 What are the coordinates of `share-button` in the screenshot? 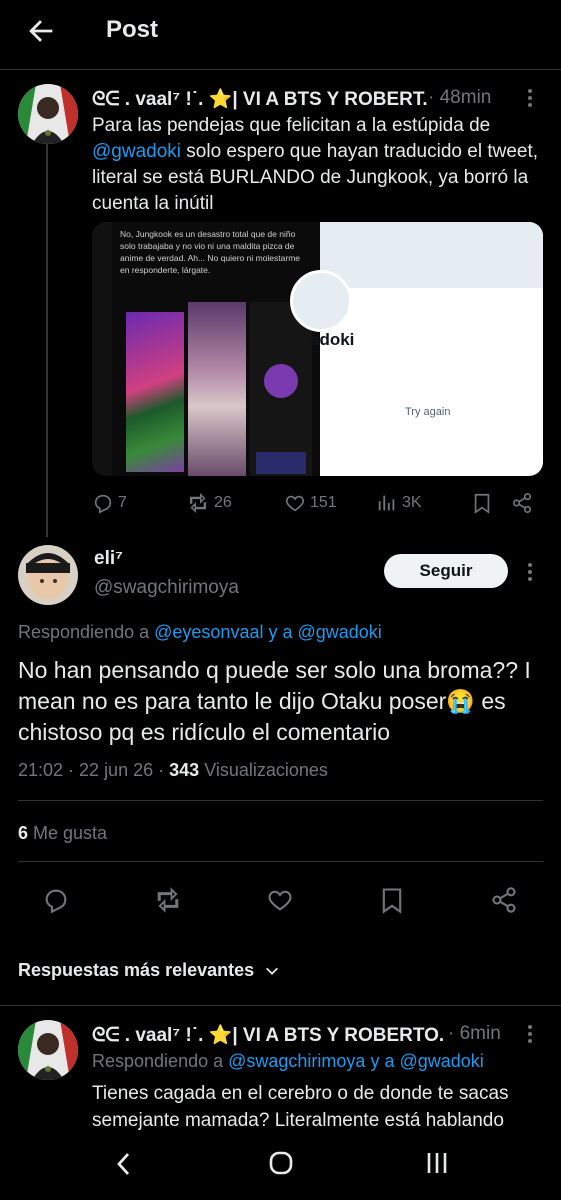 It's located at (522, 503).